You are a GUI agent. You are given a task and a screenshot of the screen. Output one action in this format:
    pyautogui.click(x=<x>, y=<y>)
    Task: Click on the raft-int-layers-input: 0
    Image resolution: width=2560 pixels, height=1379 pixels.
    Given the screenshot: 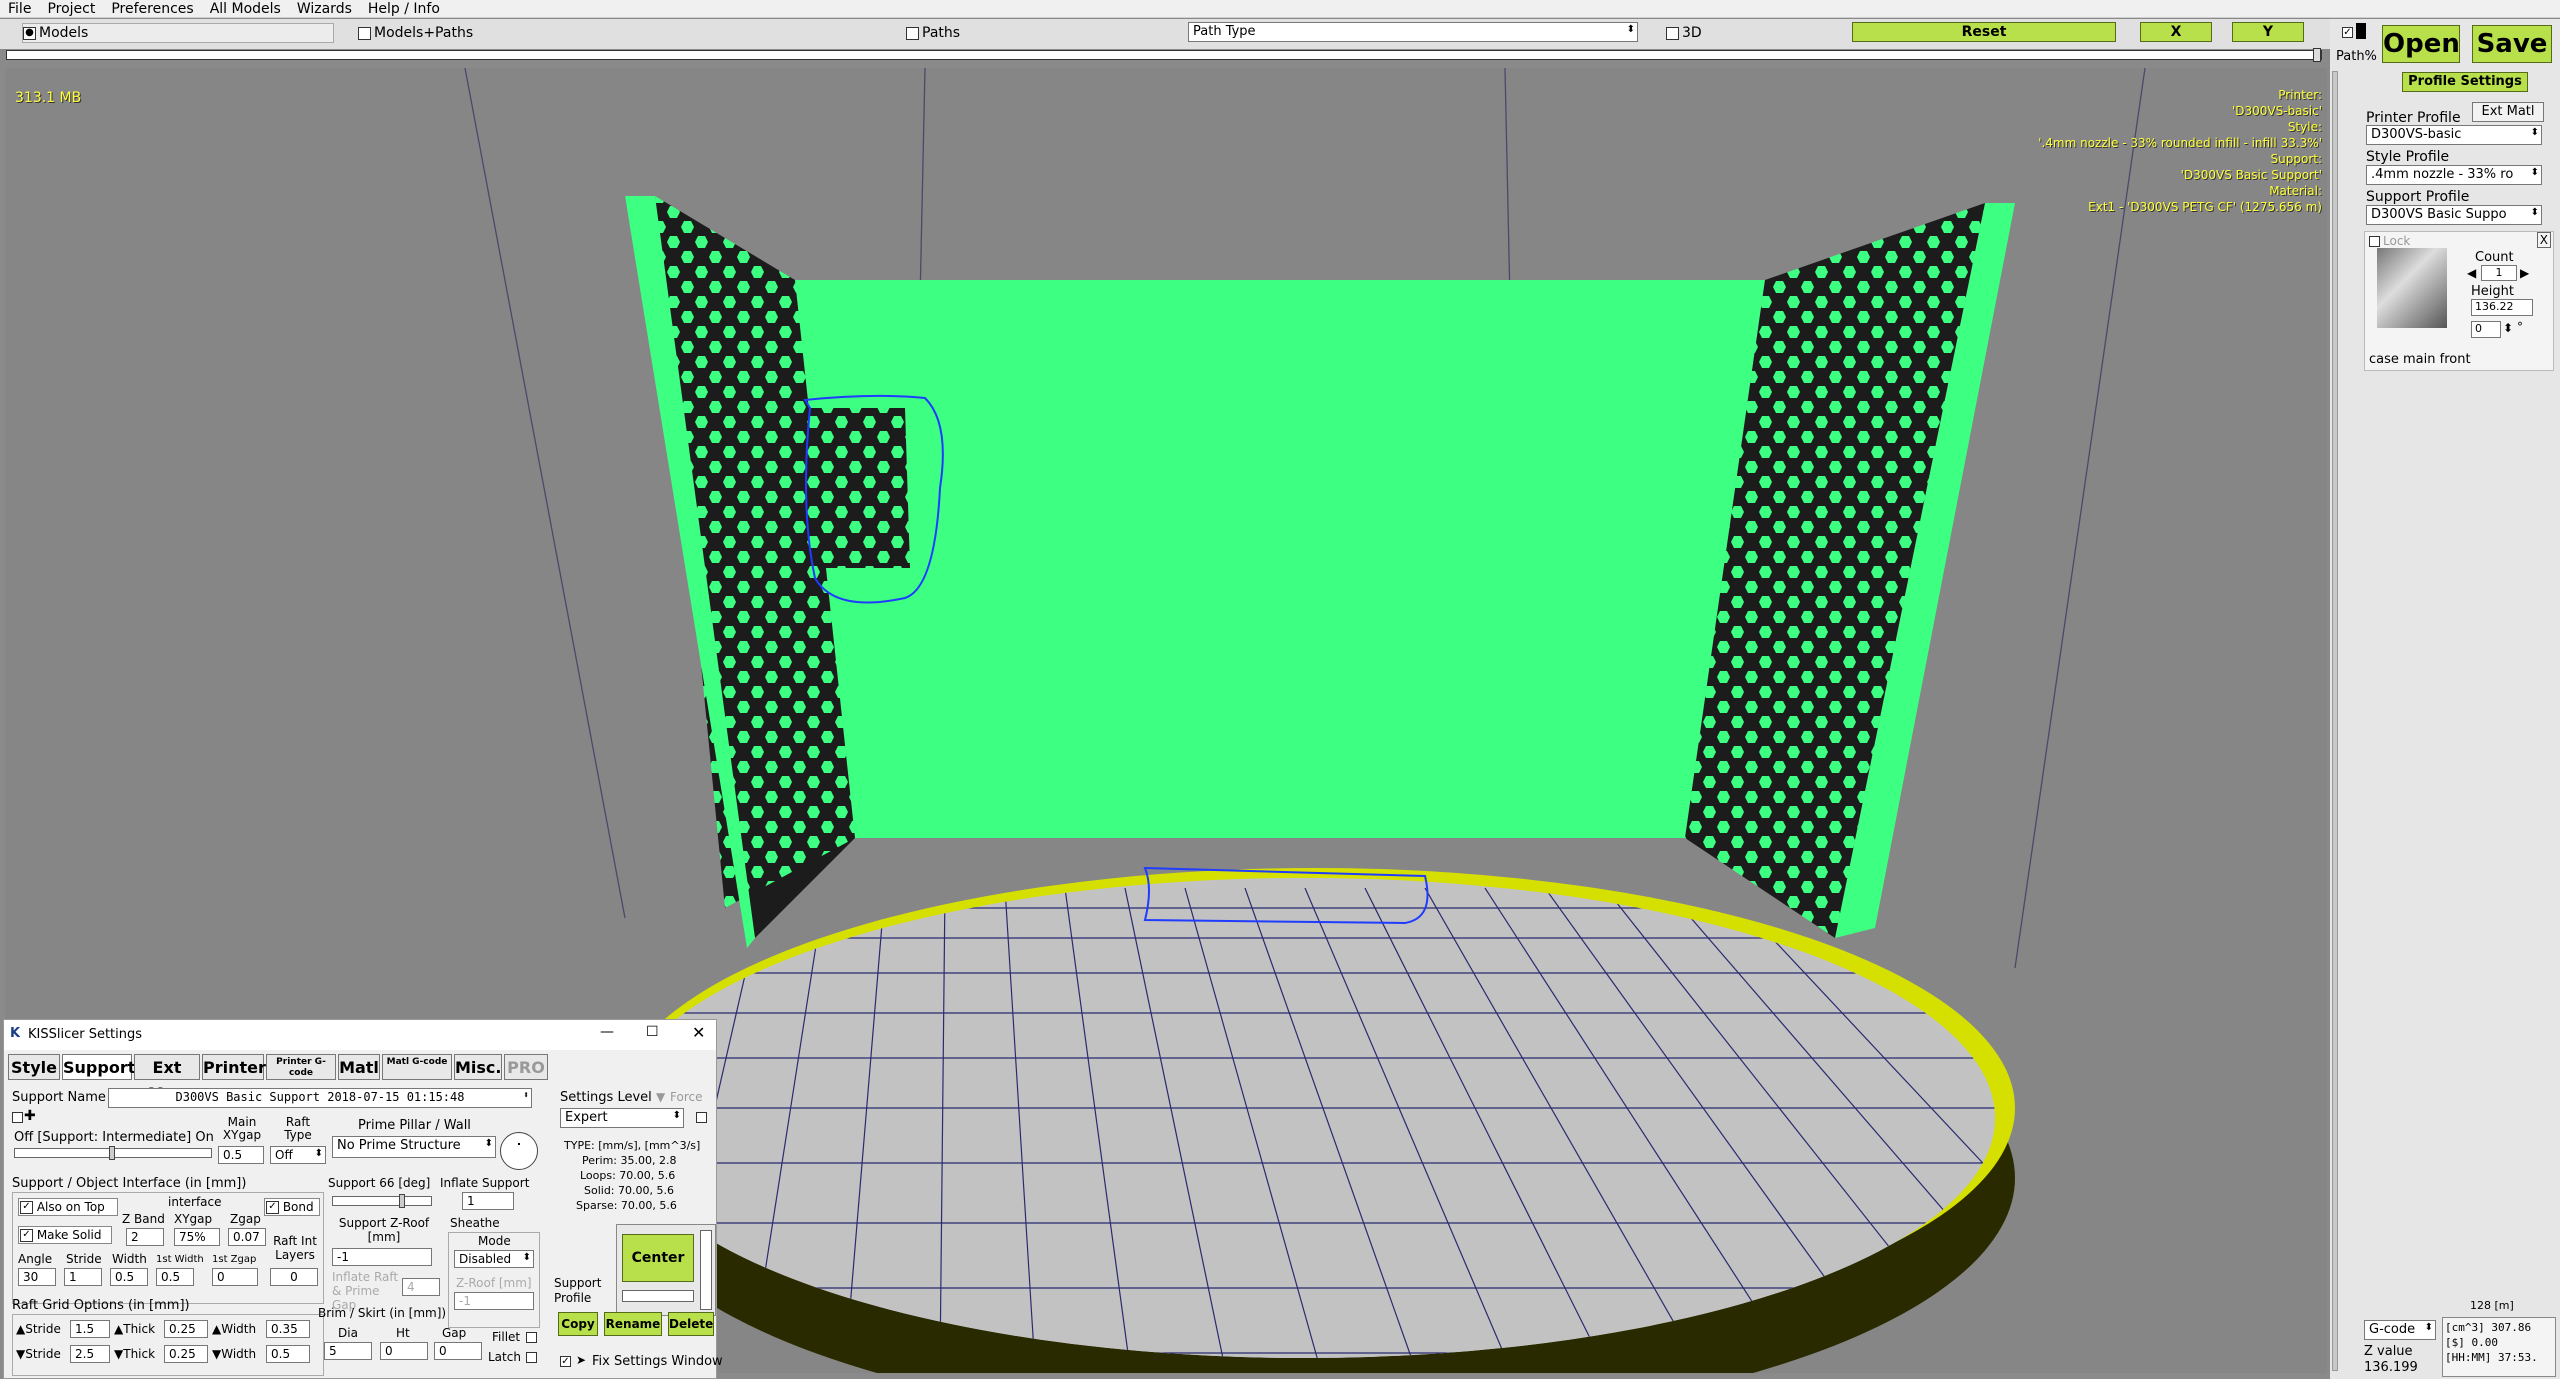 What is the action you would take?
    pyautogui.click(x=294, y=1277)
    